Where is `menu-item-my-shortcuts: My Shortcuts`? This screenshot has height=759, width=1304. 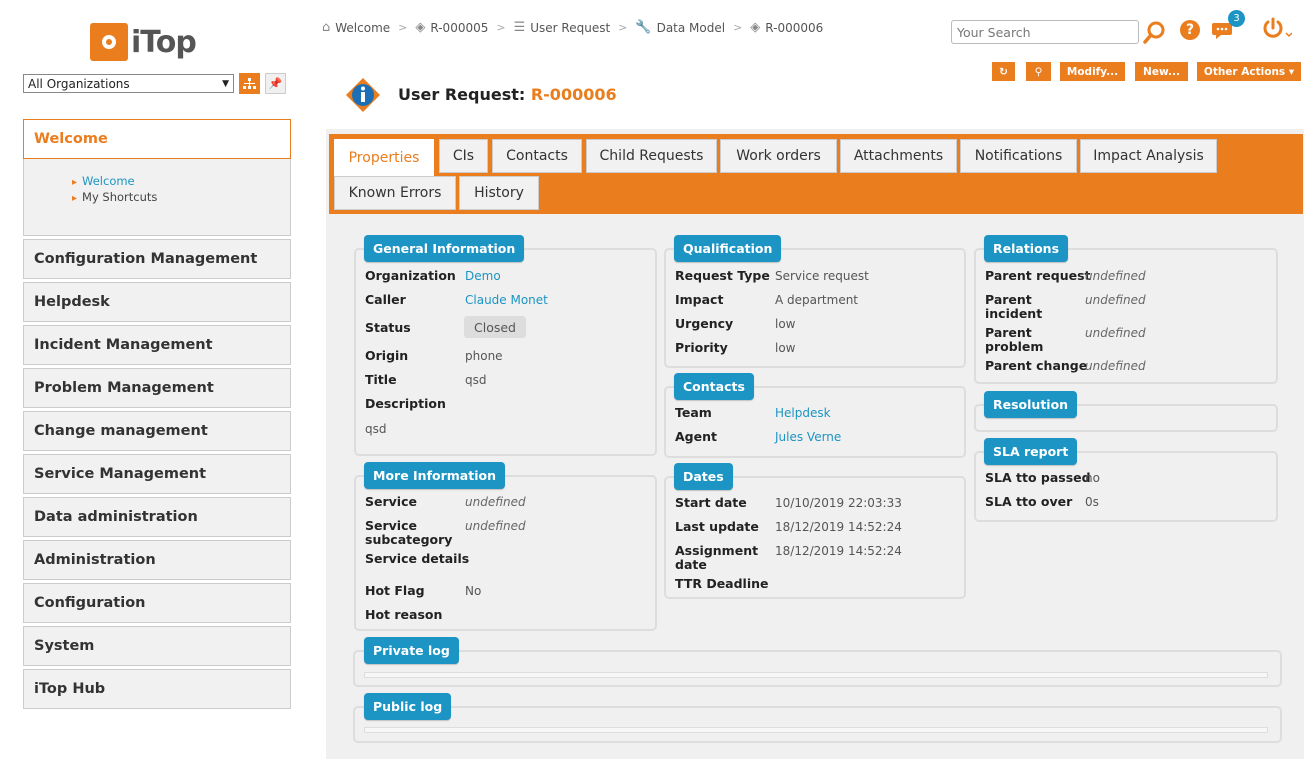 menu-item-my-shortcuts: My Shortcuts is located at coordinates (181, 198).